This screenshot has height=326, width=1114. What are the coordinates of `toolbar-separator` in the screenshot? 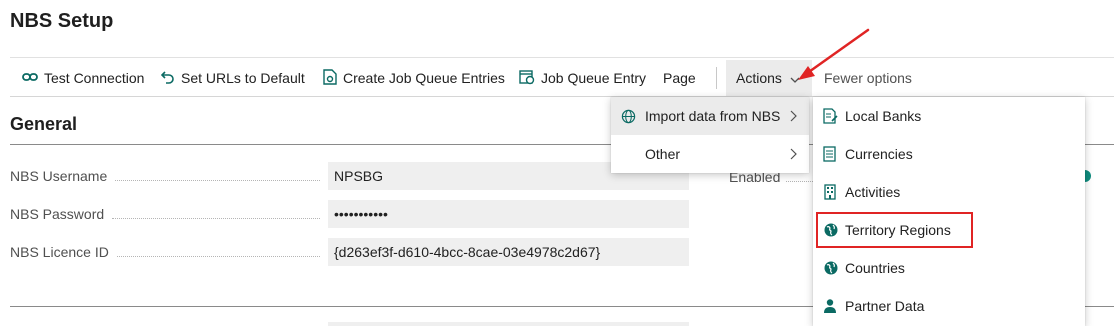 It's located at (716, 78).